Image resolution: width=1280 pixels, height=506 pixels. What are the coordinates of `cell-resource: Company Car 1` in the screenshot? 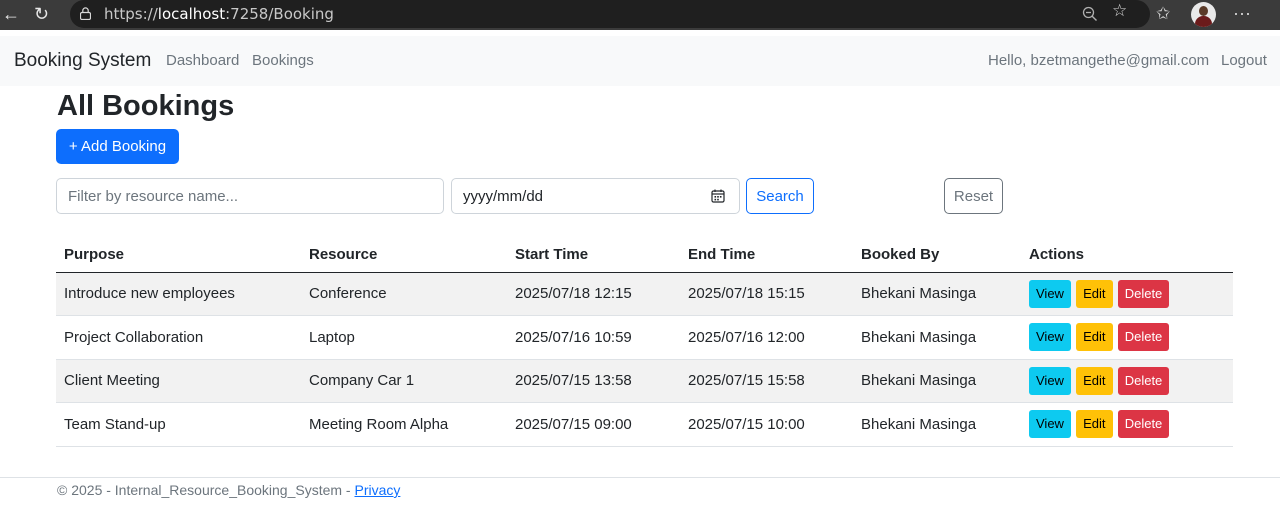 It's located at (404, 381).